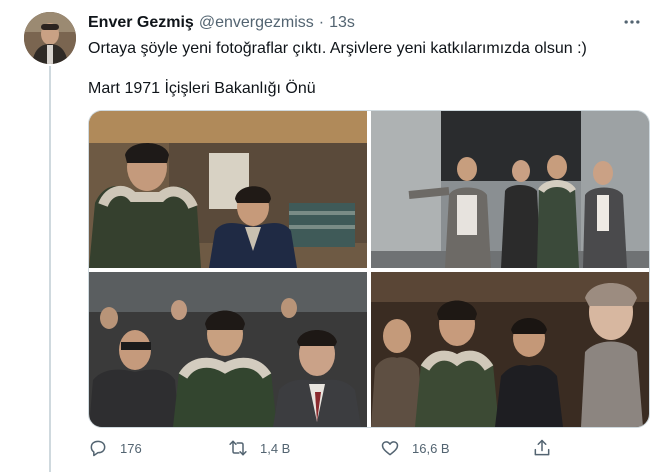  What do you see at coordinates (98, 448) in the screenshot?
I see `reply-icon` at bounding box center [98, 448].